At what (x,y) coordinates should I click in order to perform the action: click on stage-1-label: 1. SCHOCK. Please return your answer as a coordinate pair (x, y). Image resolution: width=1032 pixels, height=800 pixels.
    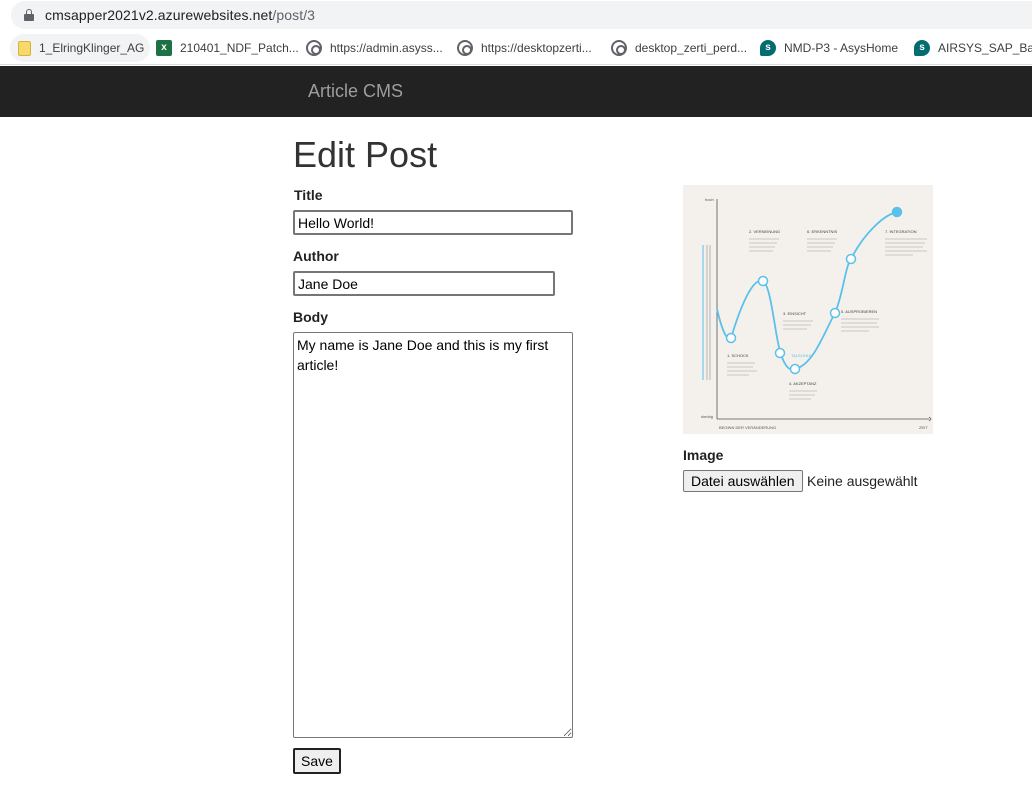
    Looking at the image, I should click on (738, 355).